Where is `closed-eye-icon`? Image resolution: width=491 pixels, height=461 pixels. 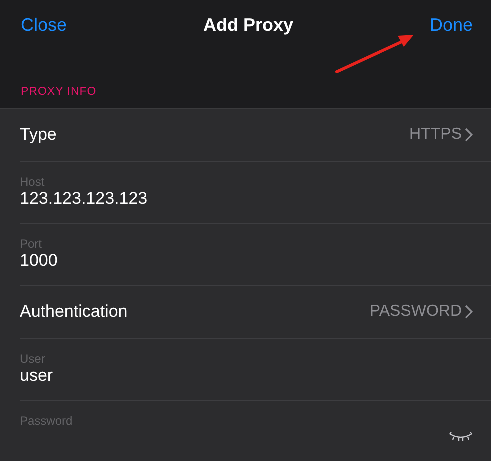 closed-eye-icon is located at coordinates (461, 437).